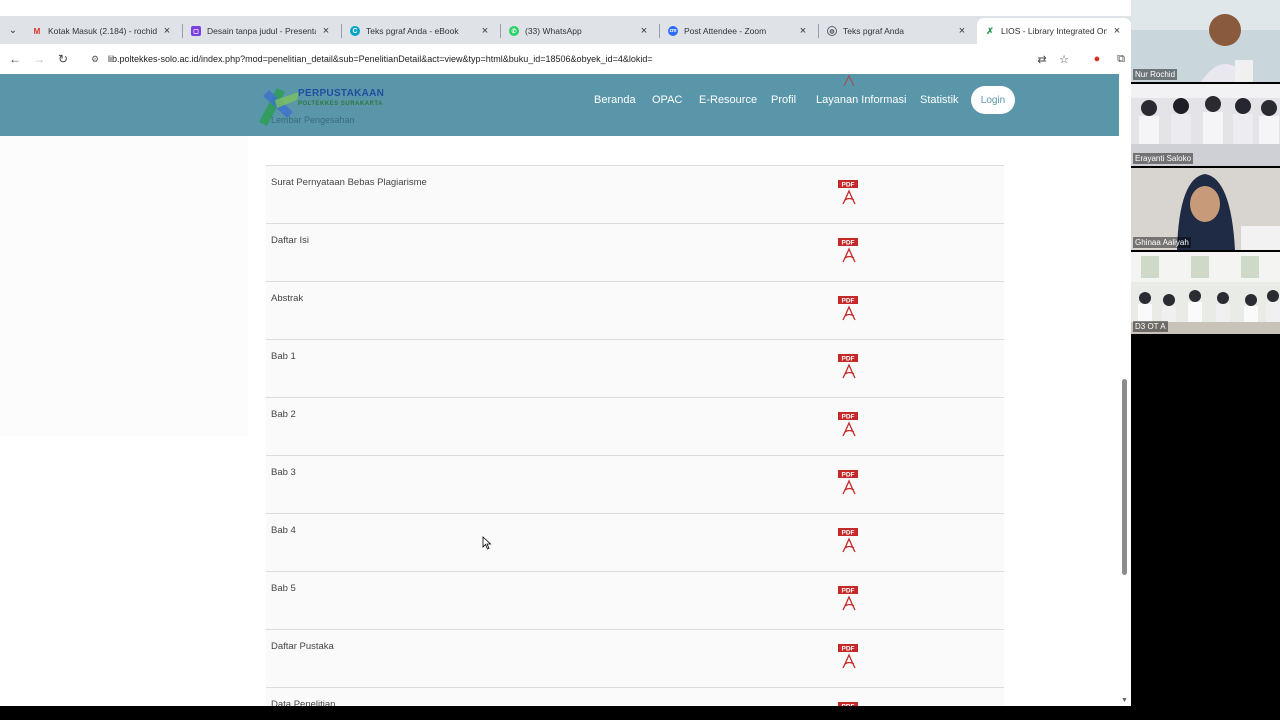  What do you see at coordinates (39, 59) in the screenshot?
I see `forward-icon: →` at bounding box center [39, 59].